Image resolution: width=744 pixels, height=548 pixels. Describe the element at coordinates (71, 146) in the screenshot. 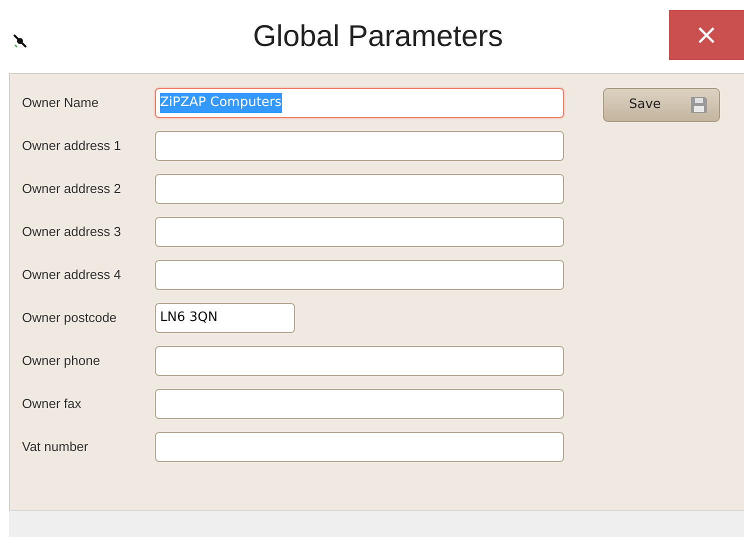

I see `field-label: Owner address 1` at that location.